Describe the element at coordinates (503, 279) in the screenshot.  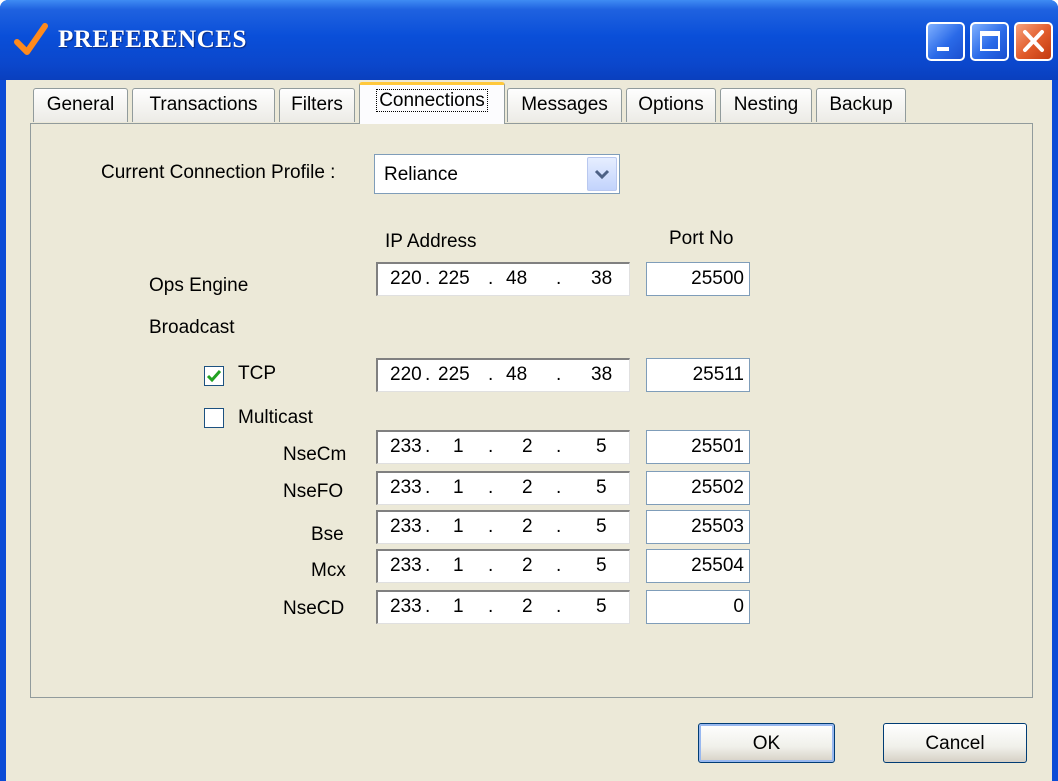
I see `ops-engine-ip-field: 220 . 225 . 48 . 38` at that location.